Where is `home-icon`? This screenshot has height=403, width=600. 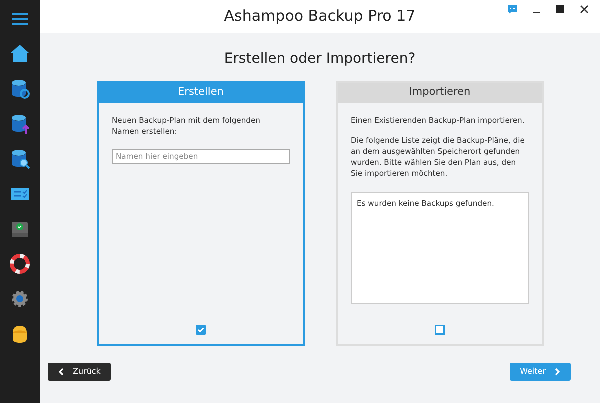
home-icon is located at coordinates (20, 54).